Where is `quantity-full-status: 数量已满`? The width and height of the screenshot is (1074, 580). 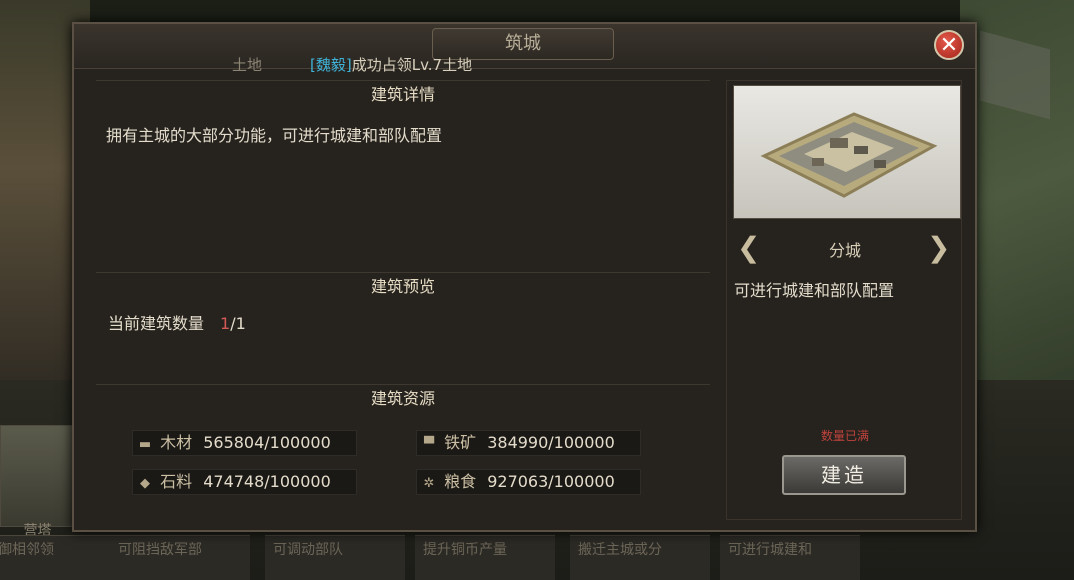 quantity-full-status: 数量已满 is located at coordinates (844, 436).